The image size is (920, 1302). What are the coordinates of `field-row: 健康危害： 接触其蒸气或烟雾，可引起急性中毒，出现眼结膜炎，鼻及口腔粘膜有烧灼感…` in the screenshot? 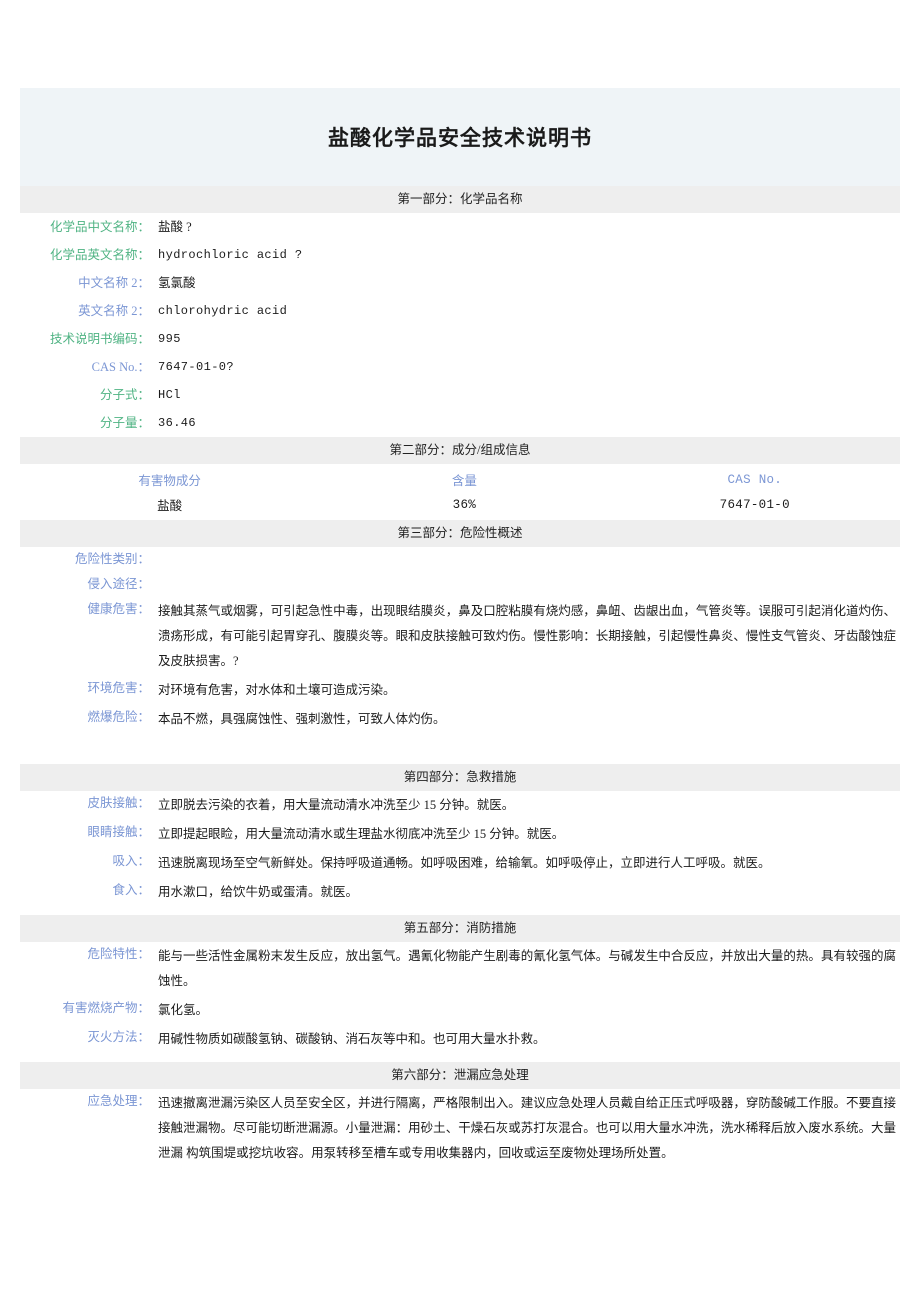 It's located at (460, 636).